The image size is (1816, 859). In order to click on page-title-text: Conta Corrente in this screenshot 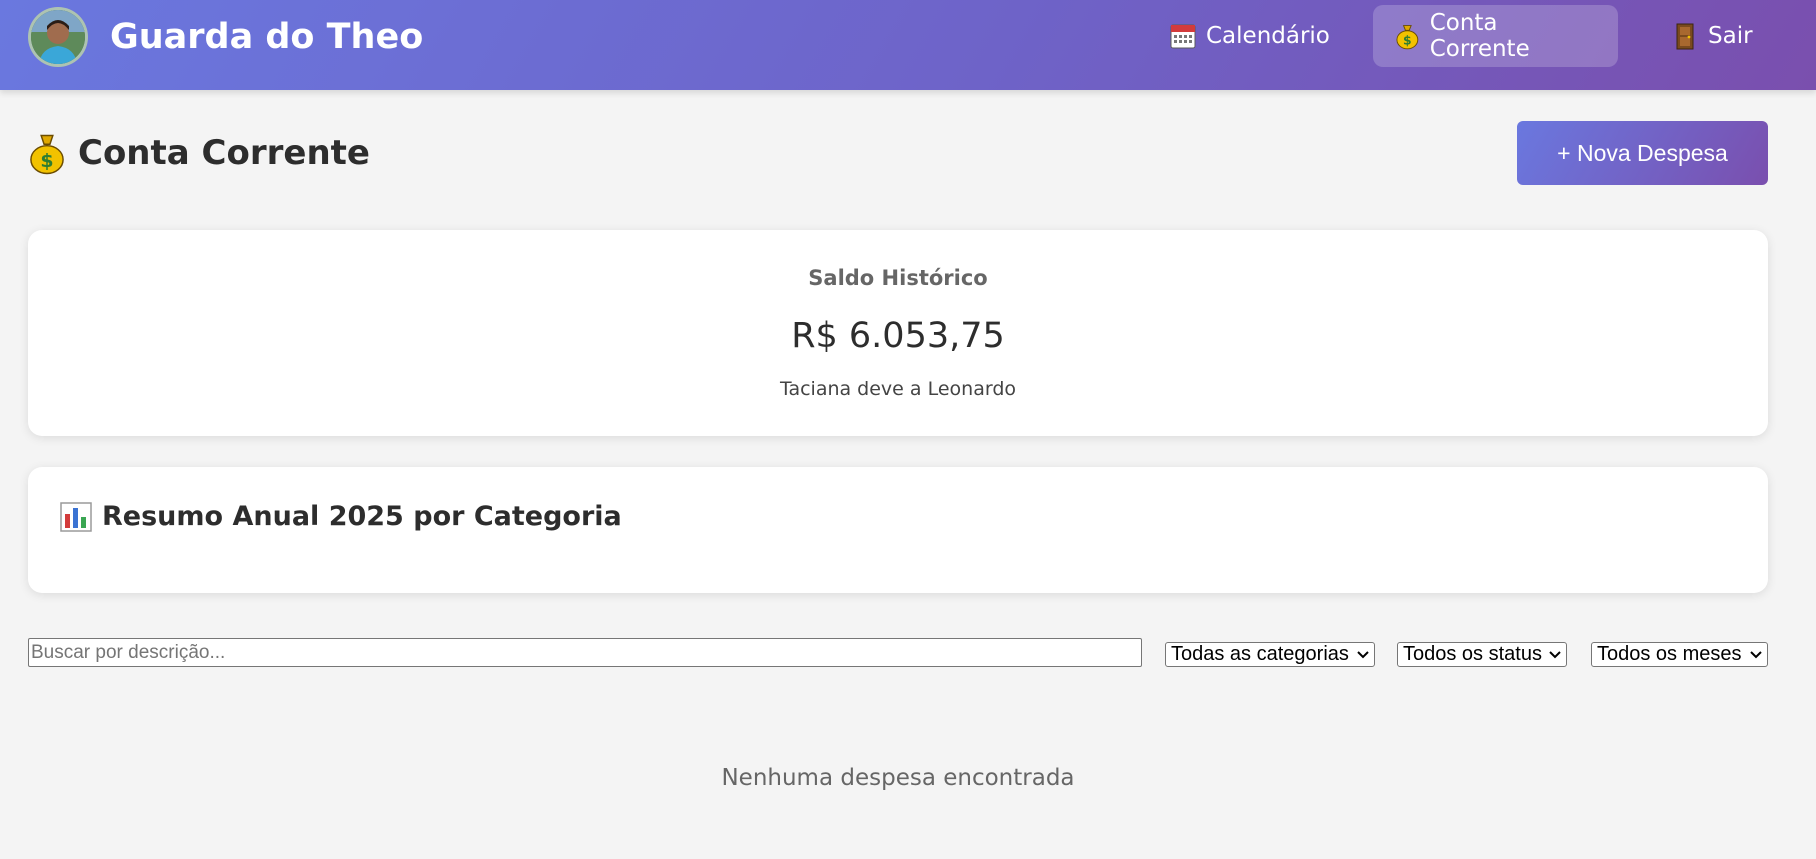, I will do `click(224, 153)`.